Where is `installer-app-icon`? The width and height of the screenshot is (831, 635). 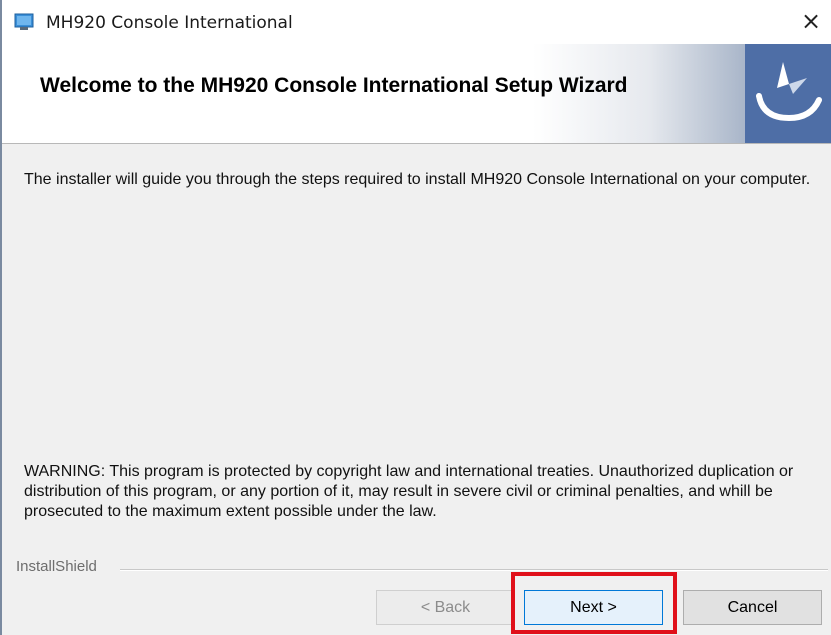 installer-app-icon is located at coordinates (24, 22).